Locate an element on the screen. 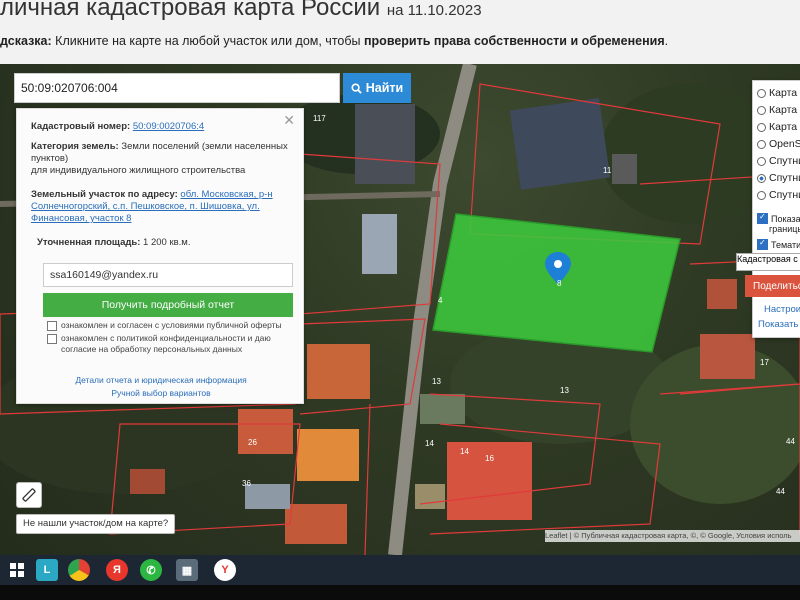  thematic-checkbox: Тематичес is located at coordinates (778, 244).